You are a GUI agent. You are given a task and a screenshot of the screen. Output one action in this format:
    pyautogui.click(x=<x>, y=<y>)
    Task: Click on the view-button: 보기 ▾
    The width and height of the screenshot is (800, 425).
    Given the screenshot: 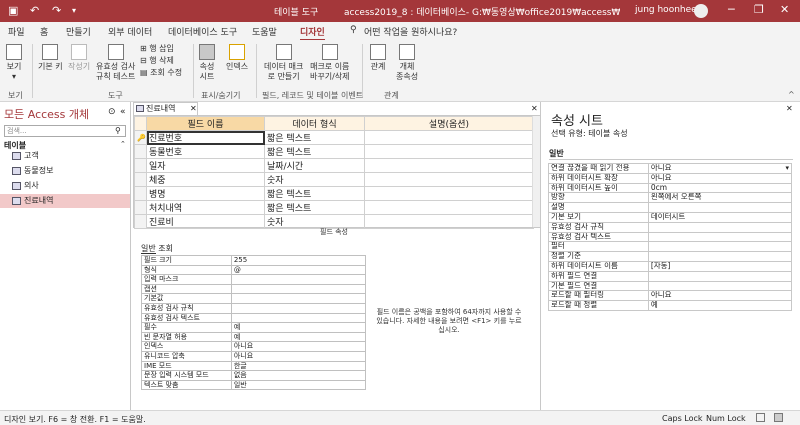 What is the action you would take?
    pyautogui.click(x=14, y=63)
    